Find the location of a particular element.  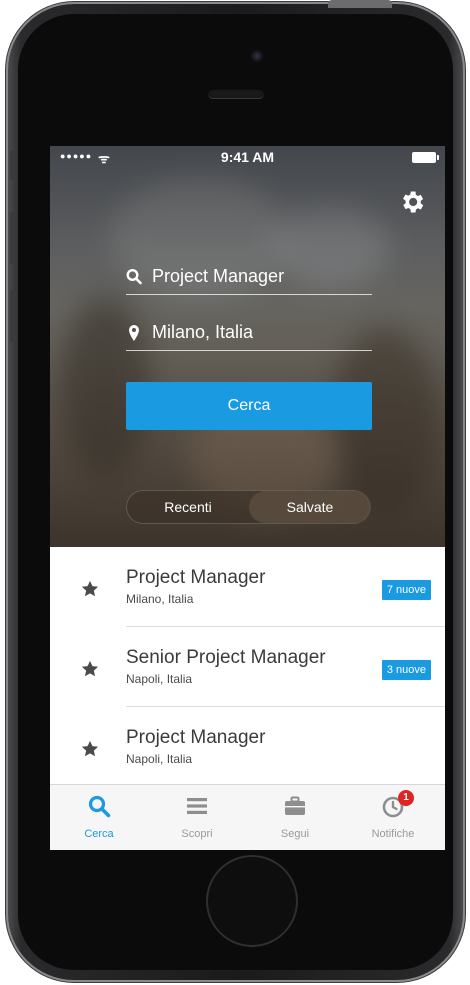

search-button: Cerca is located at coordinates (249, 406).